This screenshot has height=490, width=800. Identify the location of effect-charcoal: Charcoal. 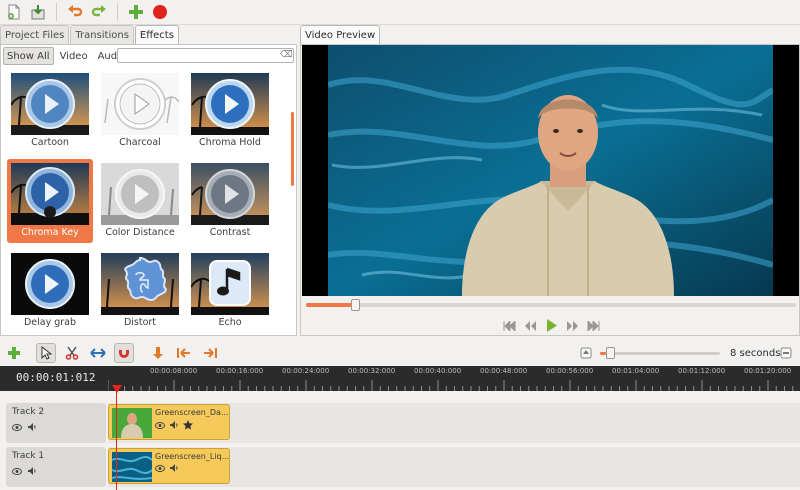
(140, 111).